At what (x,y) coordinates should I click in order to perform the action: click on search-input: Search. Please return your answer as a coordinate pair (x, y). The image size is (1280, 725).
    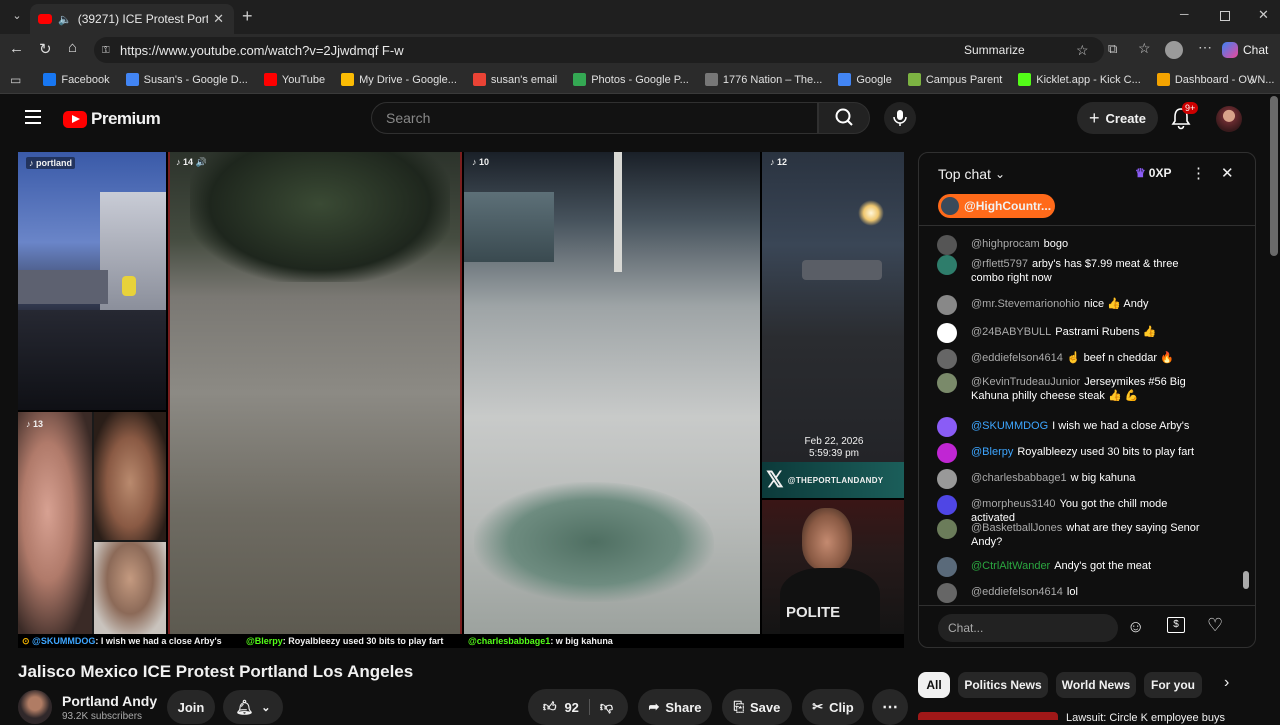
    Looking at the image, I should click on (594, 118).